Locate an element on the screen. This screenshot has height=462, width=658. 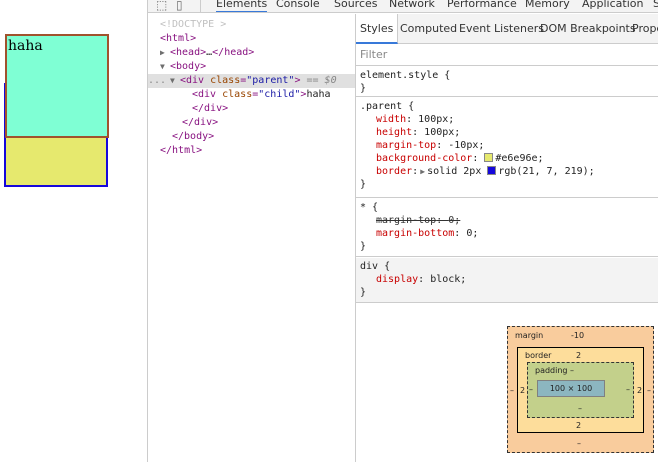
dom-body-open: ▼ <body> is located at coordinates (183, 67).